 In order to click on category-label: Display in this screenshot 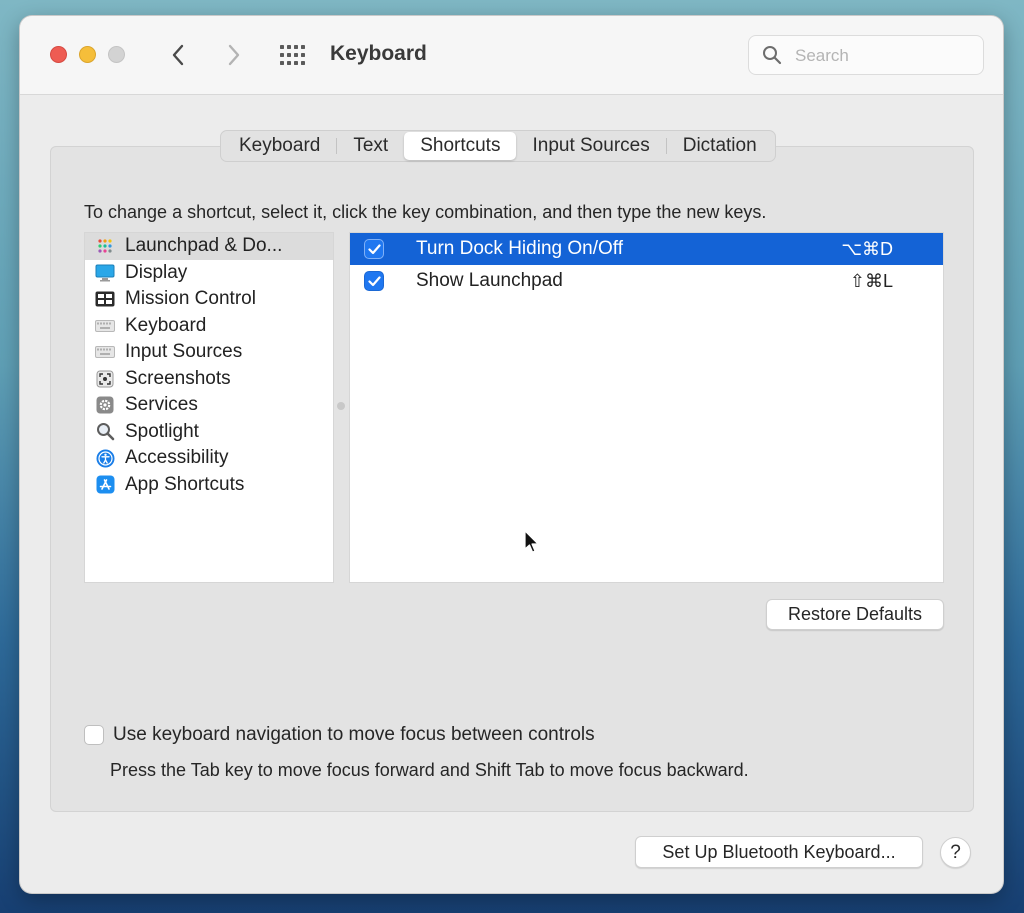, I will do `click(156, 272)`.